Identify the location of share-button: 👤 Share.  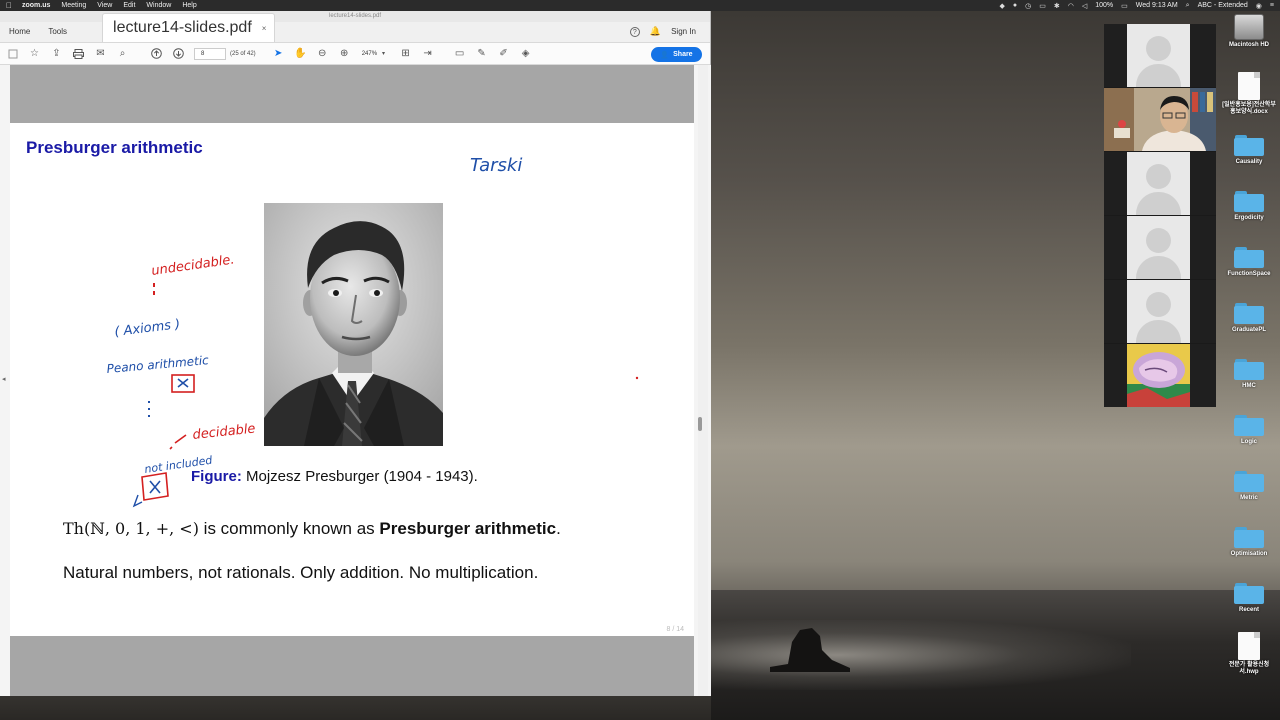
(676, 54).